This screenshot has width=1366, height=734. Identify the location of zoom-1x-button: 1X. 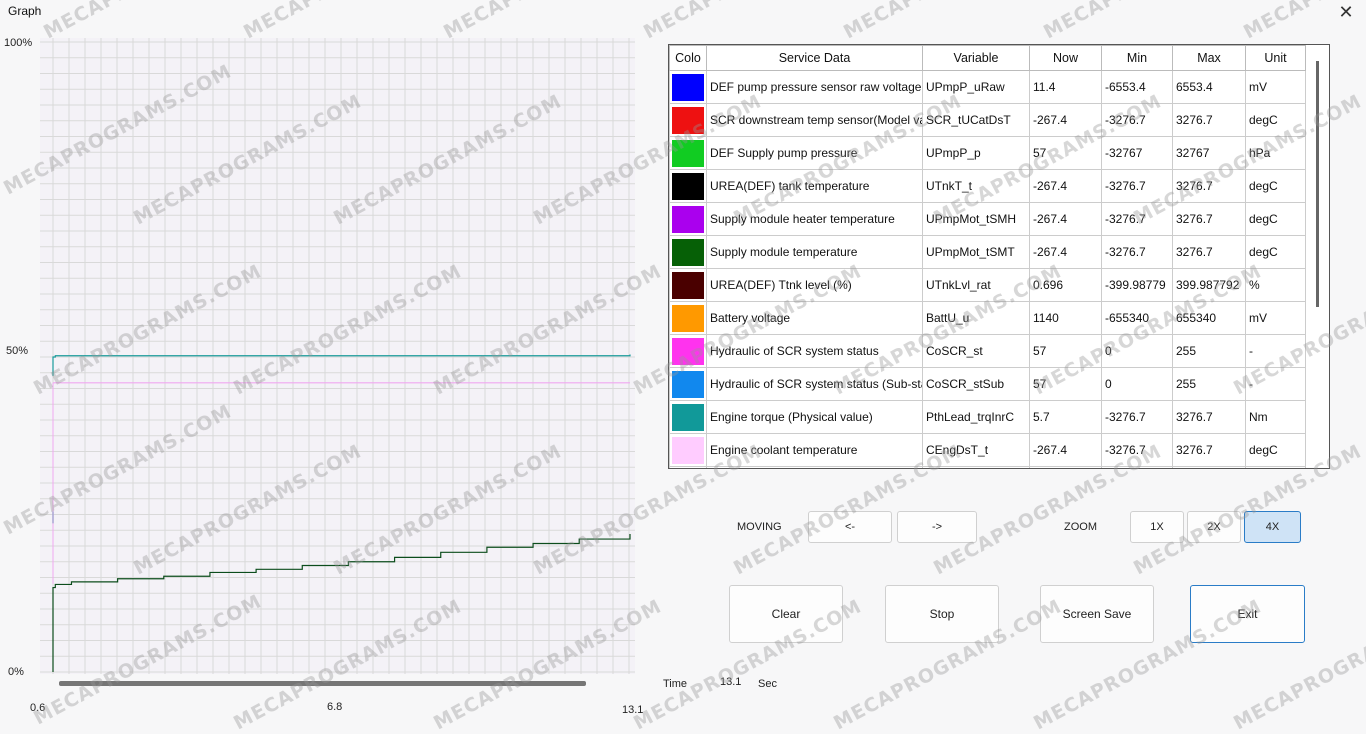
(1157, 527).